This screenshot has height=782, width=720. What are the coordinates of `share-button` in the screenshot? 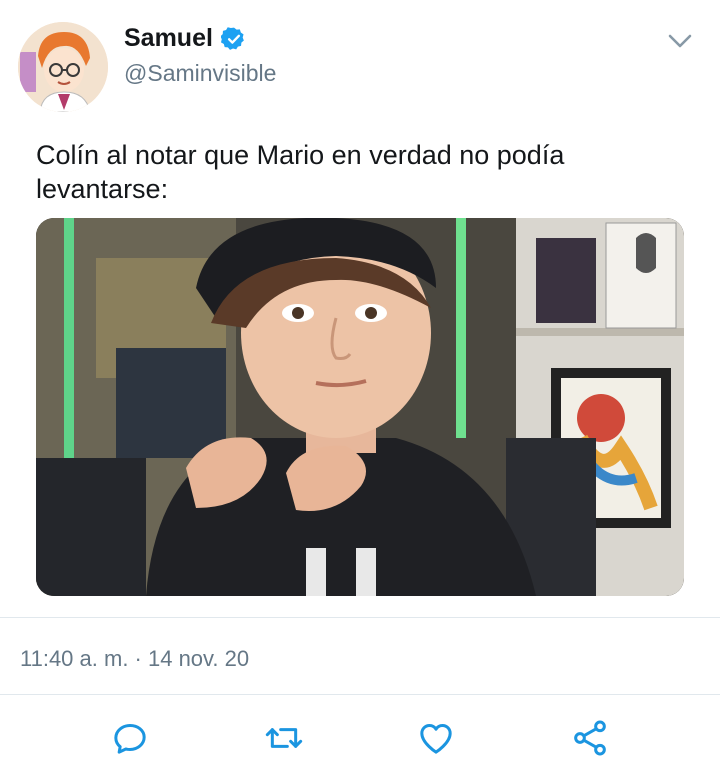 It's located at (590, 738).